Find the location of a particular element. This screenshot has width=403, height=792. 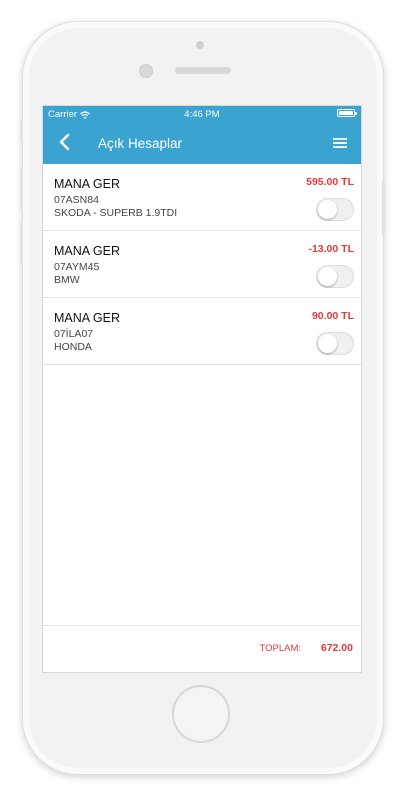

total-label: TOPLAM: is located at coordinates (280, 648).